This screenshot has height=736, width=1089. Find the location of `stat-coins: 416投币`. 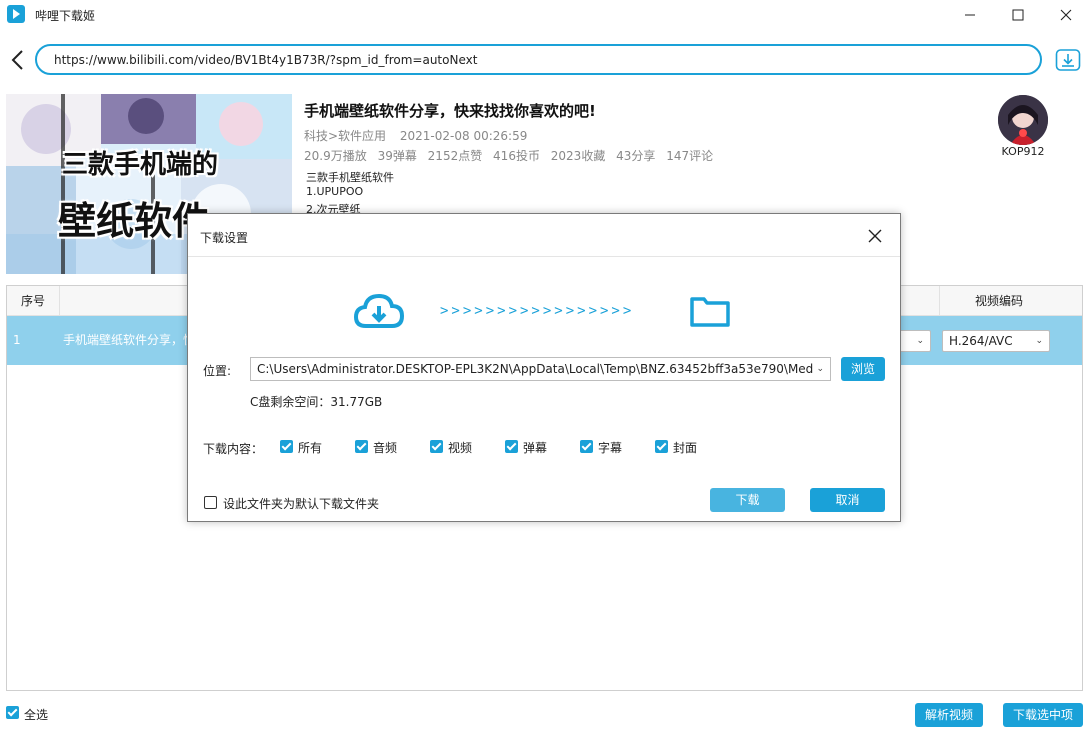

stat-coins: 416投币 is located at coordinates (516, 156).